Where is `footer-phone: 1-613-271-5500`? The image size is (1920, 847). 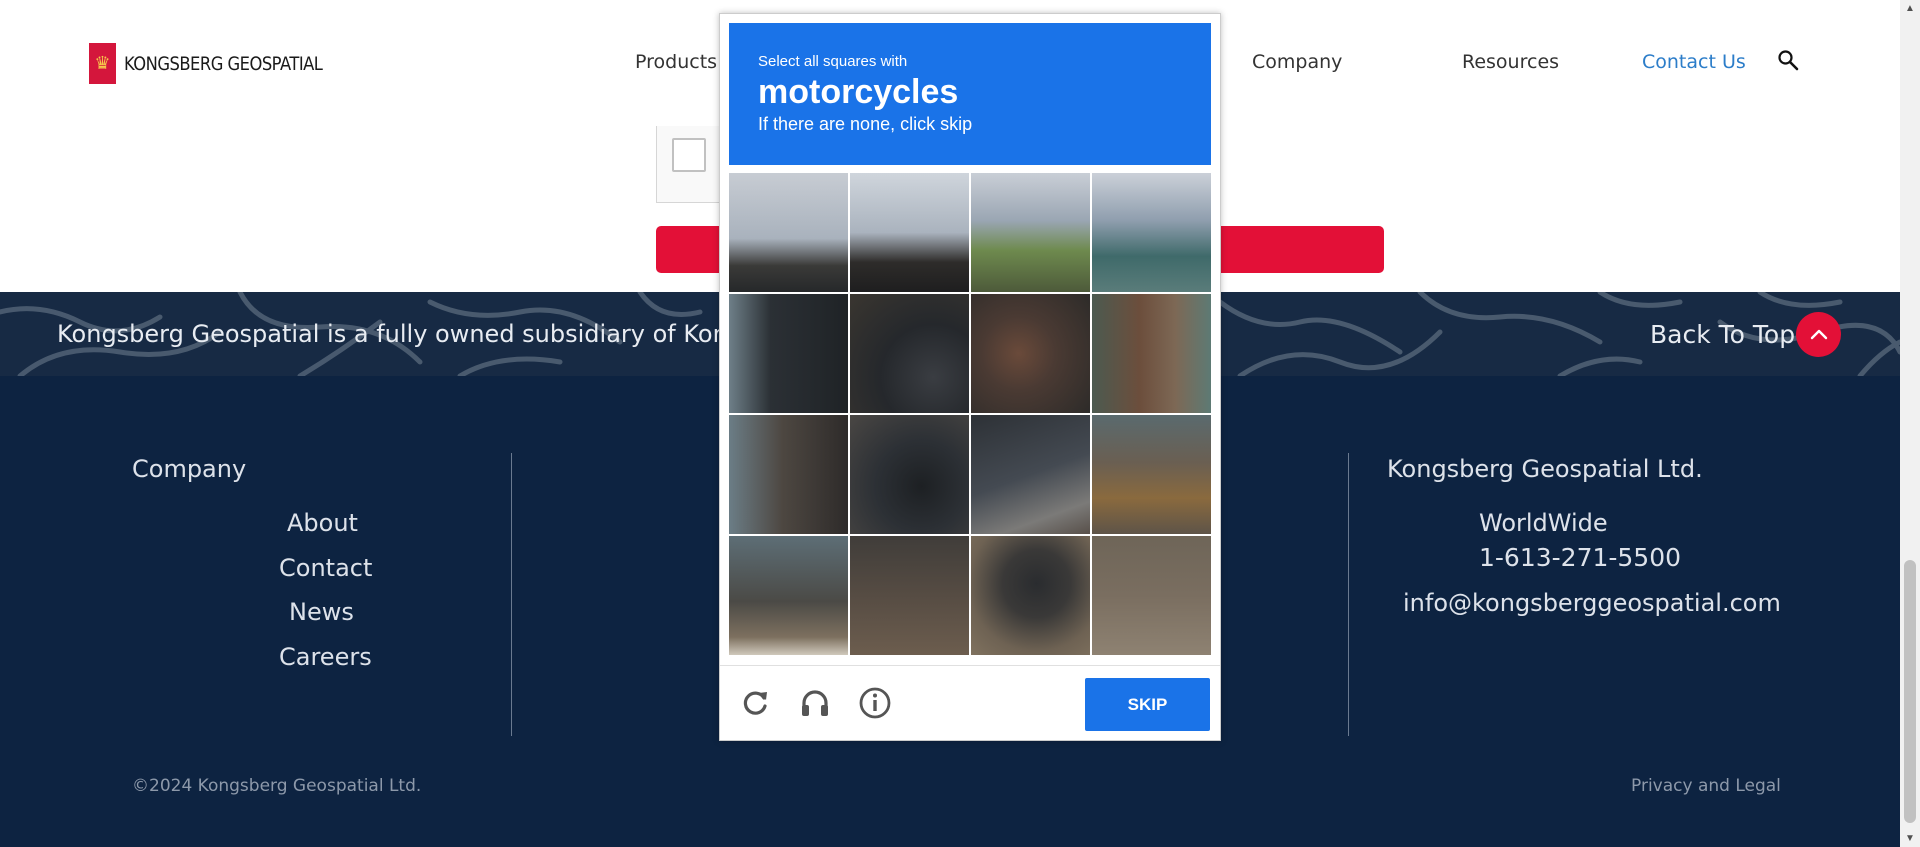
footer-phone: 1-613-271-5500 is located at coordinates (1580, 557).